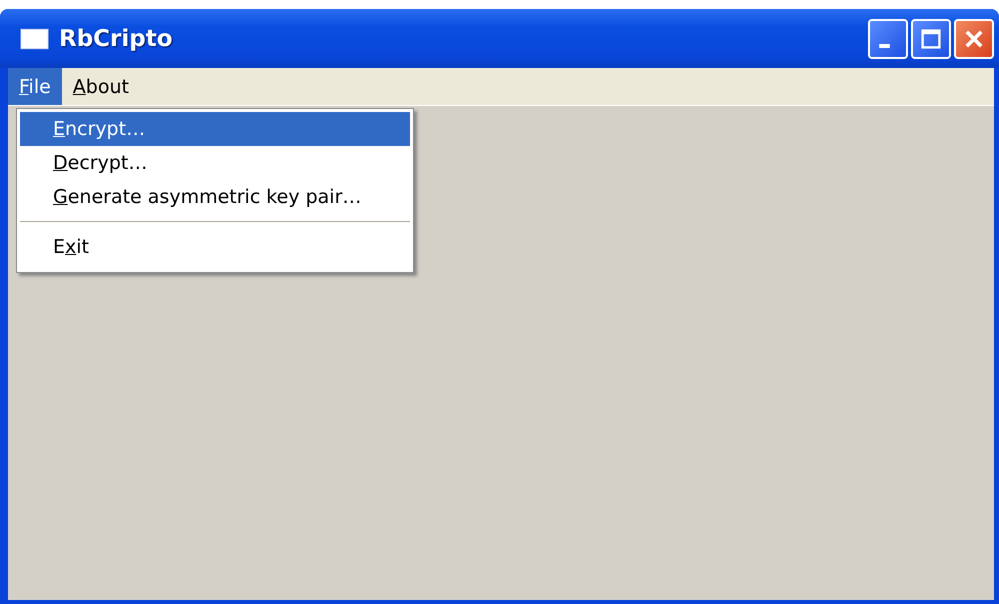  I want to click on window-title: RbCripto, so click(116, 39).